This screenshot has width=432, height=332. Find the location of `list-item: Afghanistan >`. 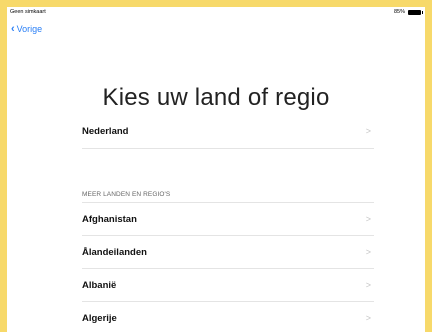

list-item: Afghanistan > is located at coordinates (228, 219).